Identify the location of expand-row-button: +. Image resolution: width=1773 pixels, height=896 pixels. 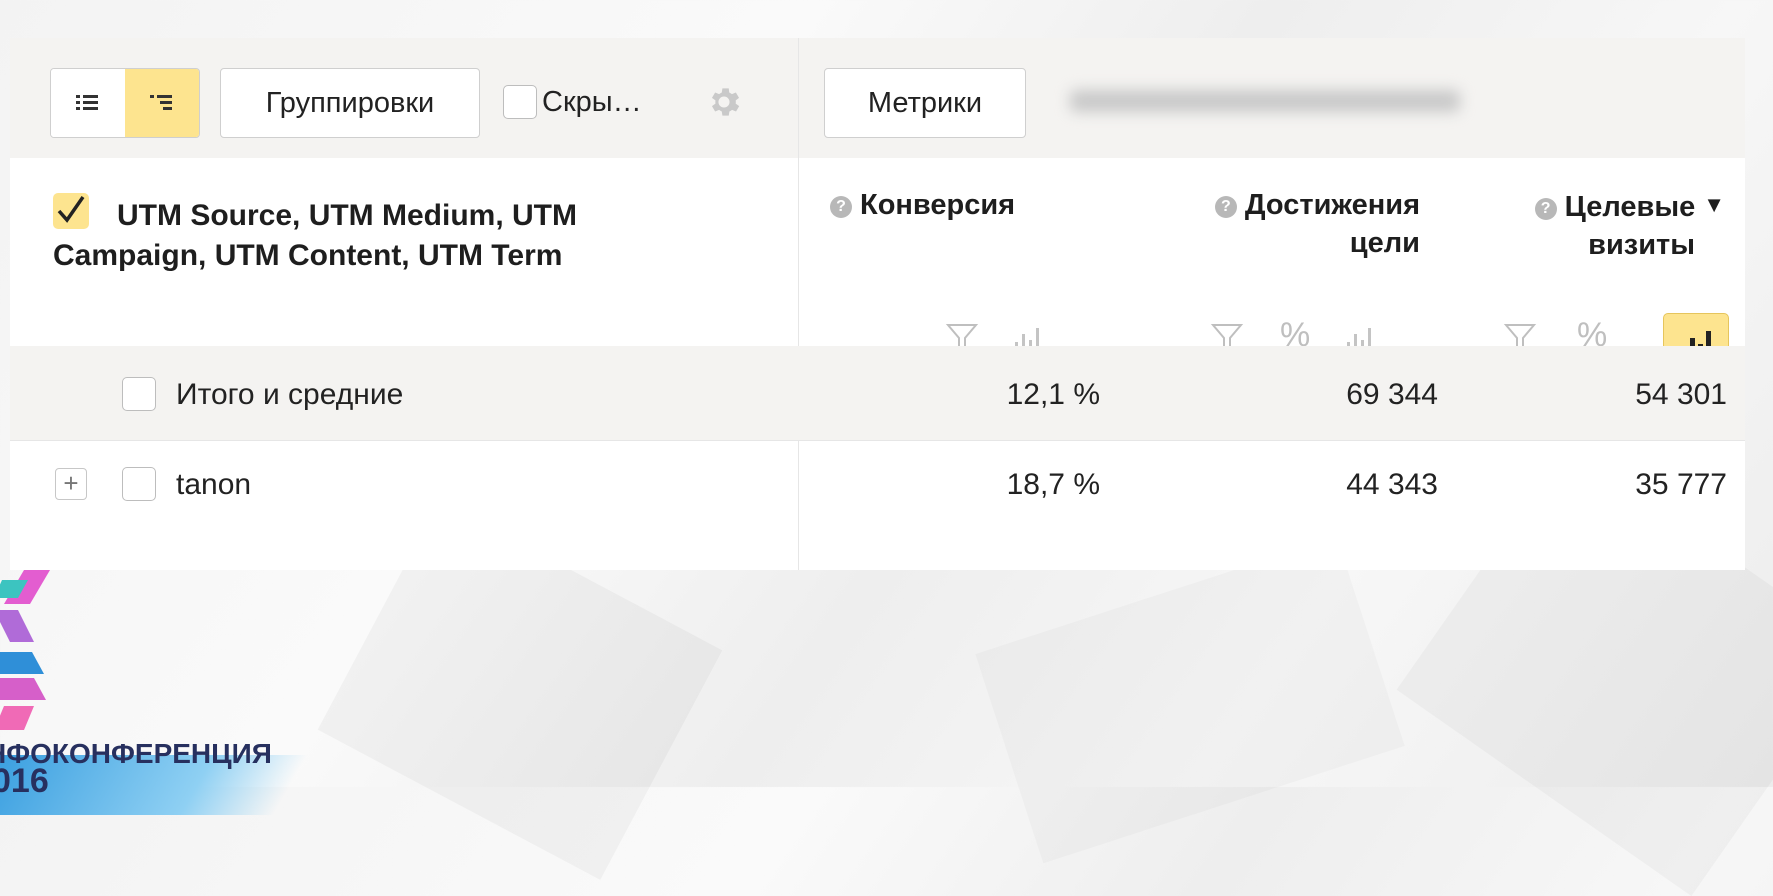
(71, 484).